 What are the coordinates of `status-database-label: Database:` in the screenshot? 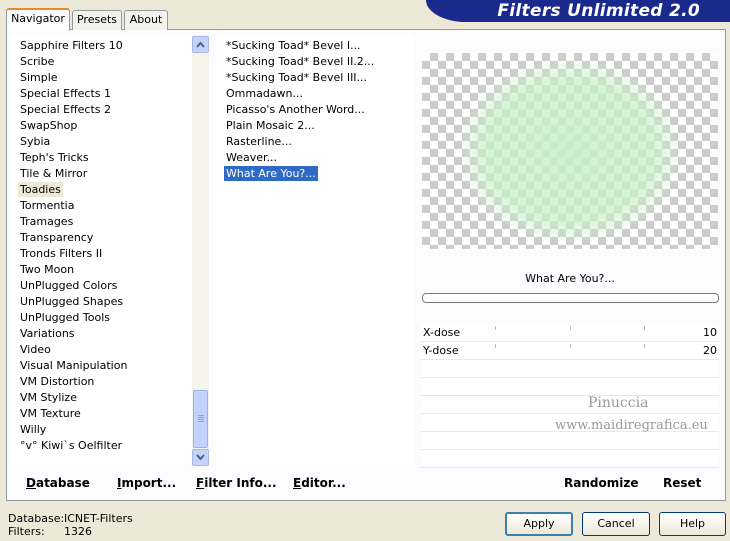 It's located at (36, 518).